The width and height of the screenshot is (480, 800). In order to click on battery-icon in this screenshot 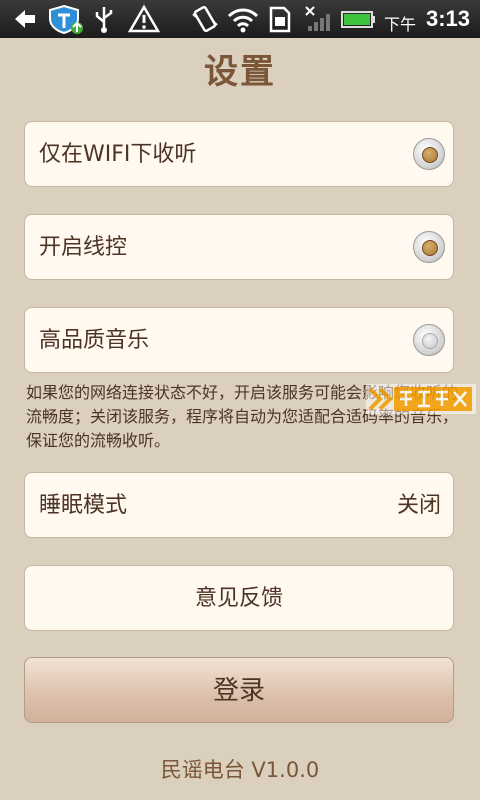, I will do `click(358, 19)`.